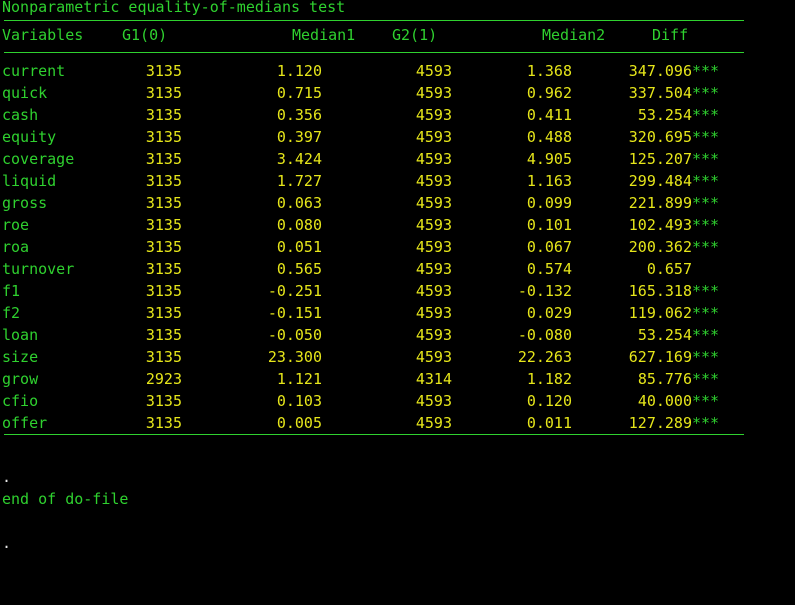 Image resolution: width=795 pixels, height=605 pixels. I want to click on header-diff: Diff, so click(670, 35).